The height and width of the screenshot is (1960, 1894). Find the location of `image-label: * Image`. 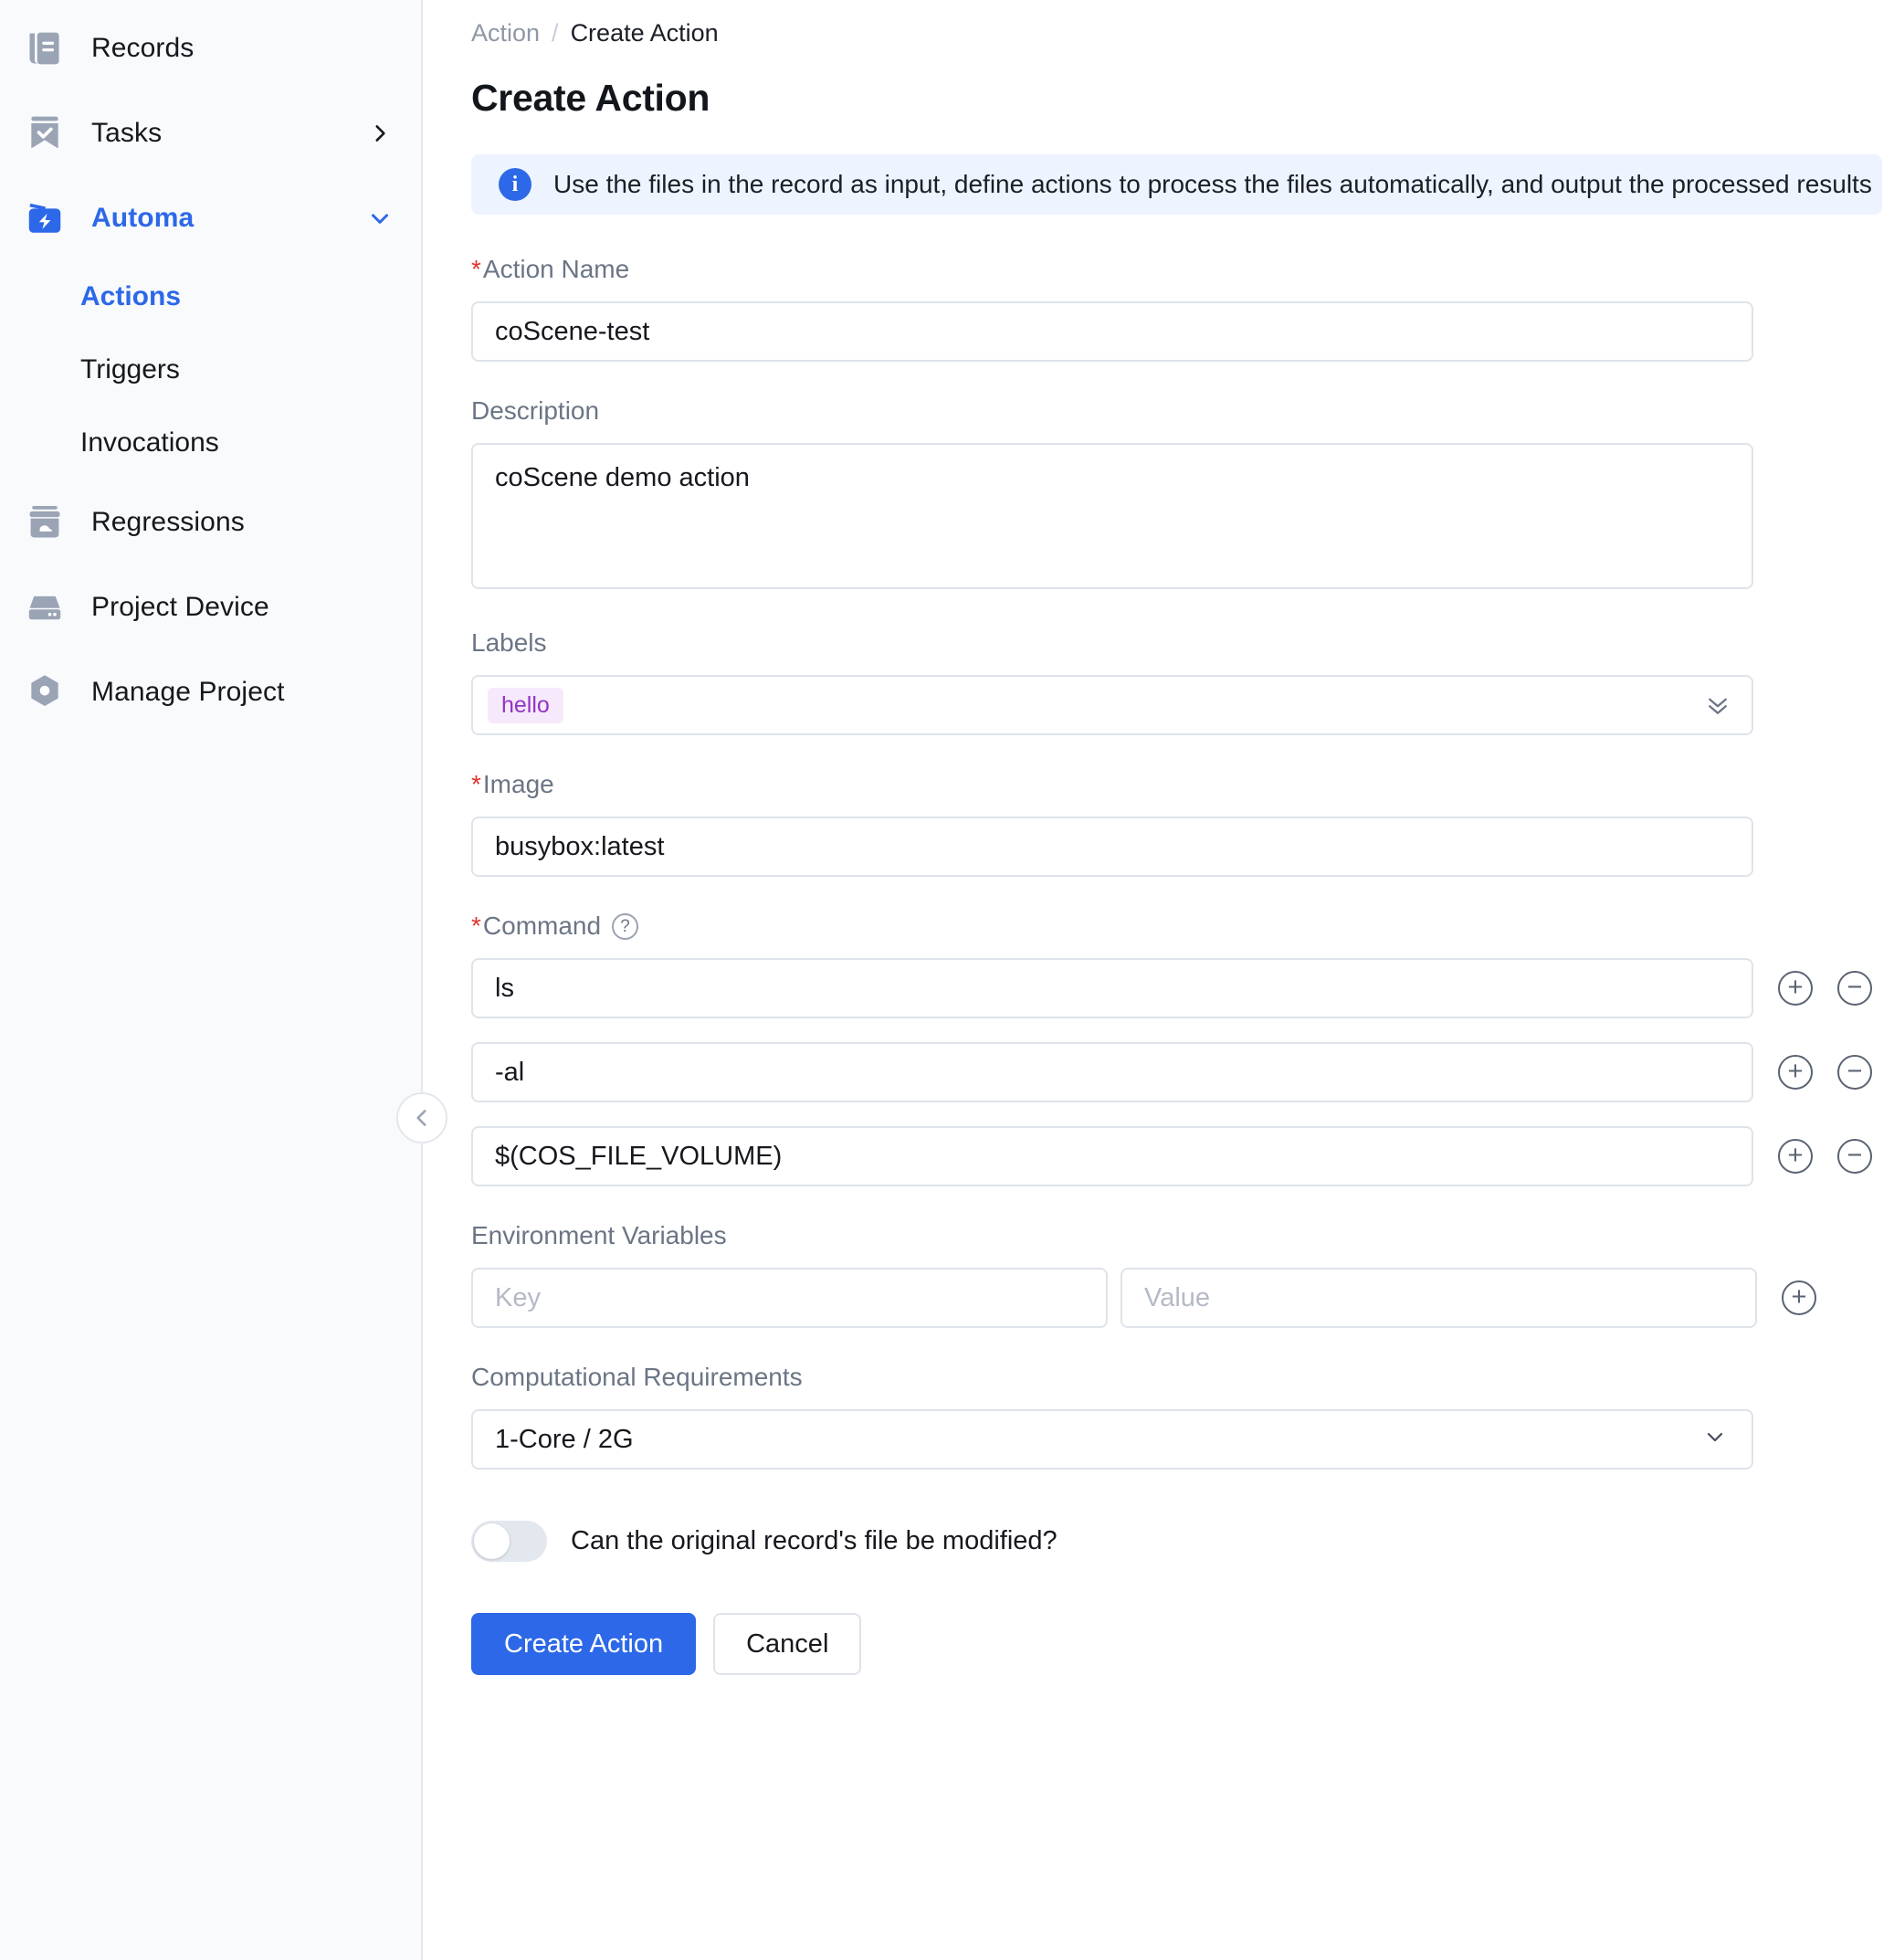

image-label: * Image is located at coordinates (1183, 784).